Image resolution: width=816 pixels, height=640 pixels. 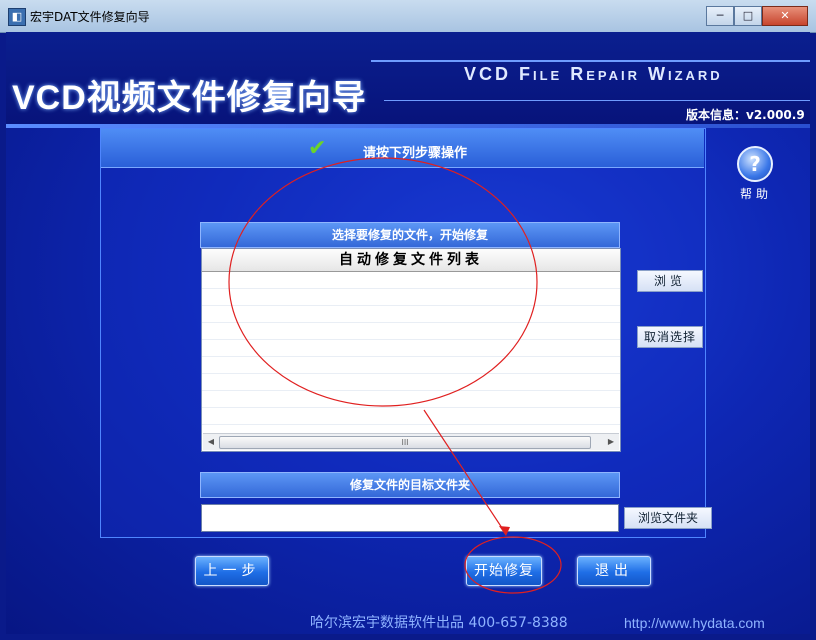 I want to click on horizontal-scrollbar: ◀ III ▶, so click(x=411, y=441).